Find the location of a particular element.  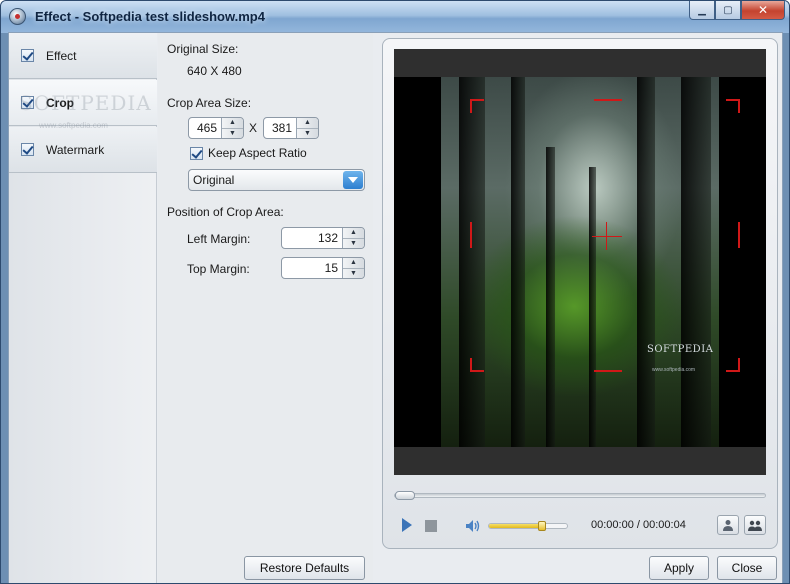

crop-width-stepper: 465 ▲ ▼ is located at coordinates (216, 128).